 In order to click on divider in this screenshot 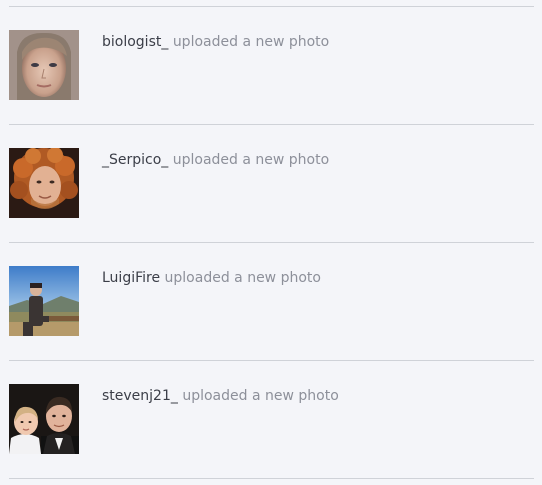, I will do `click(271, 478)`.